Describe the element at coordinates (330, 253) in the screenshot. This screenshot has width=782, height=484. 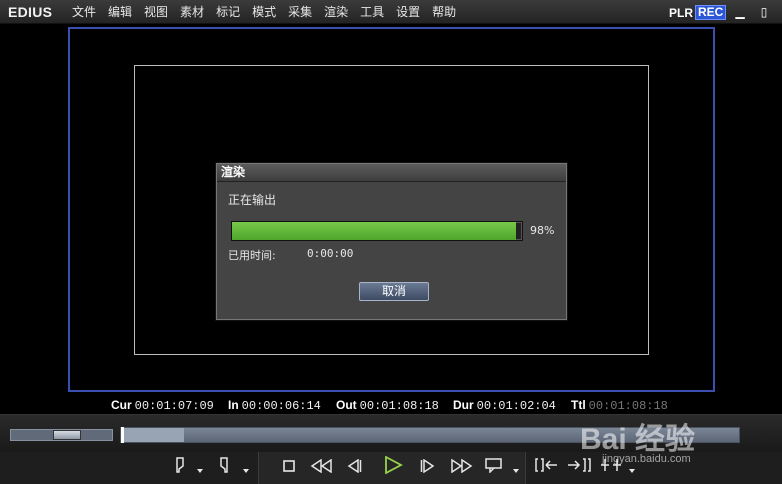
I see `elapsed-time-value: 0:00:00` at that location.